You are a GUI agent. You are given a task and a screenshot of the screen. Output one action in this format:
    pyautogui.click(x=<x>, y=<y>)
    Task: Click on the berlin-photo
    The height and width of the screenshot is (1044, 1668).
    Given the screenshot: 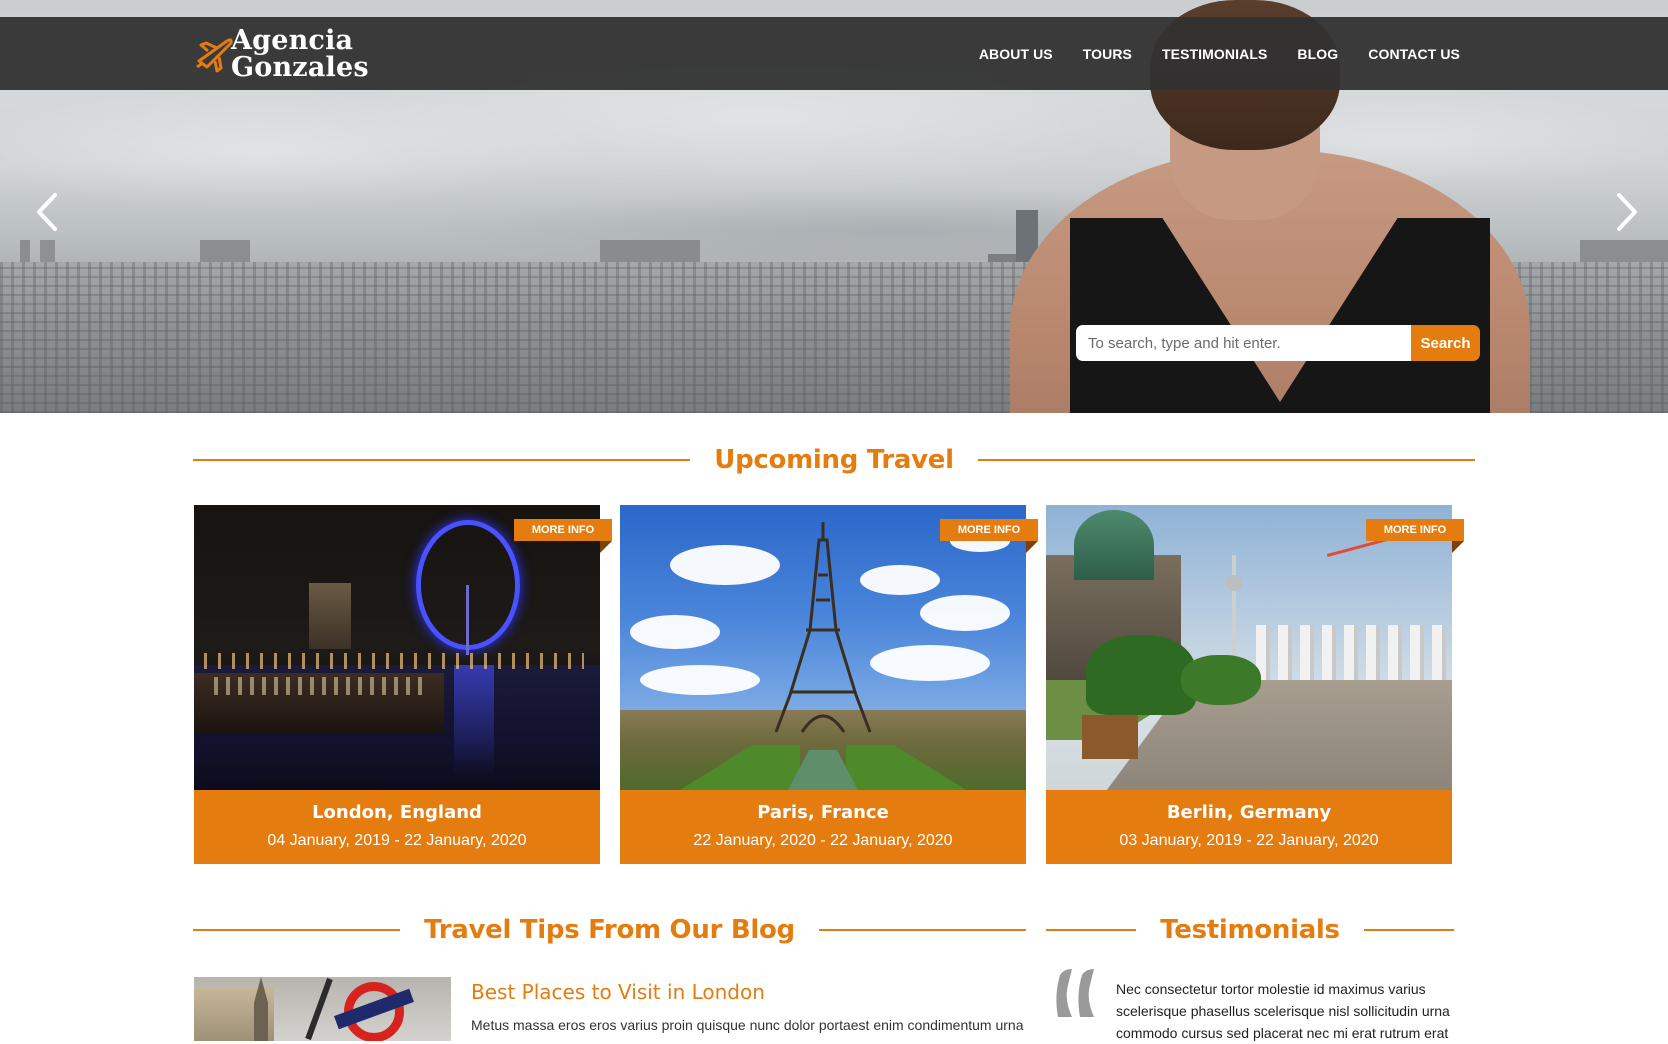 What is the action you would take?
    pyautogui.click(x=1249, y=647)
    